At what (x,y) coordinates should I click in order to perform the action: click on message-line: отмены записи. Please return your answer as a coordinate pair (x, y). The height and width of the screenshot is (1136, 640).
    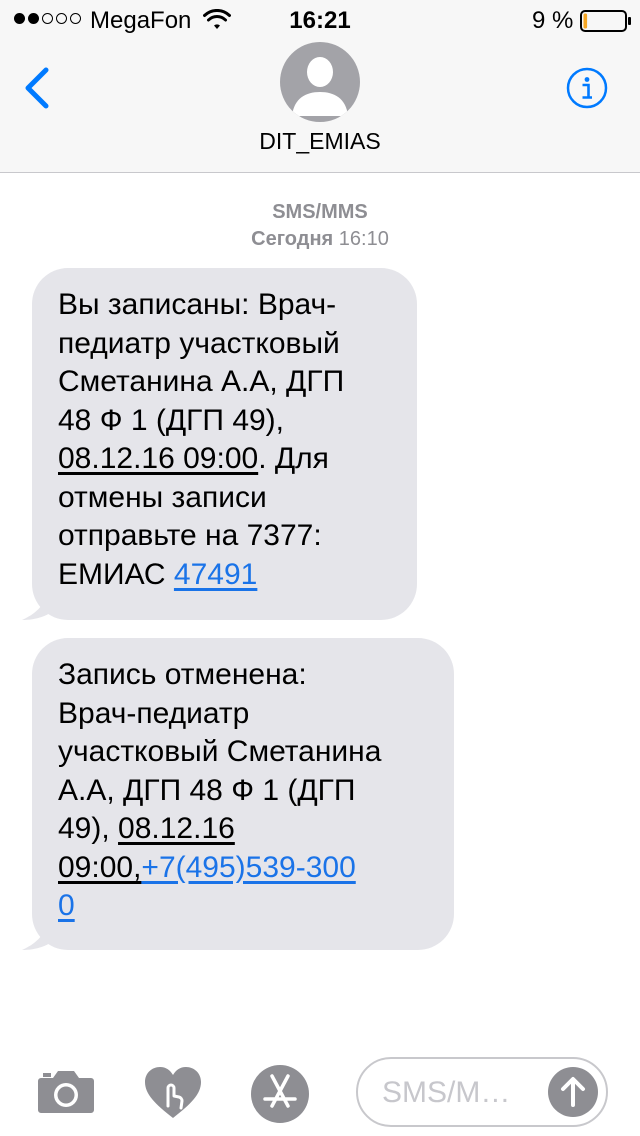
    Looking at the image, I should click on (162, 497).